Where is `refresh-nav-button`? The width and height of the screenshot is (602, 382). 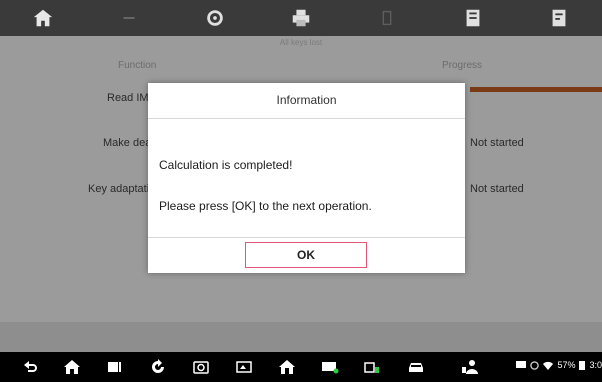
refresh-nav-button is located at coordinates (158, 367).